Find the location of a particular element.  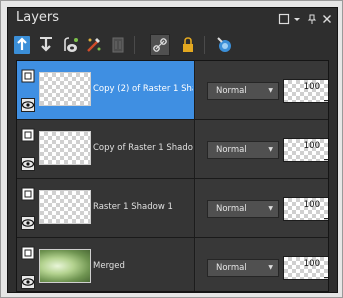

new-mask-layer-icon is located at coordinates (70, 45).